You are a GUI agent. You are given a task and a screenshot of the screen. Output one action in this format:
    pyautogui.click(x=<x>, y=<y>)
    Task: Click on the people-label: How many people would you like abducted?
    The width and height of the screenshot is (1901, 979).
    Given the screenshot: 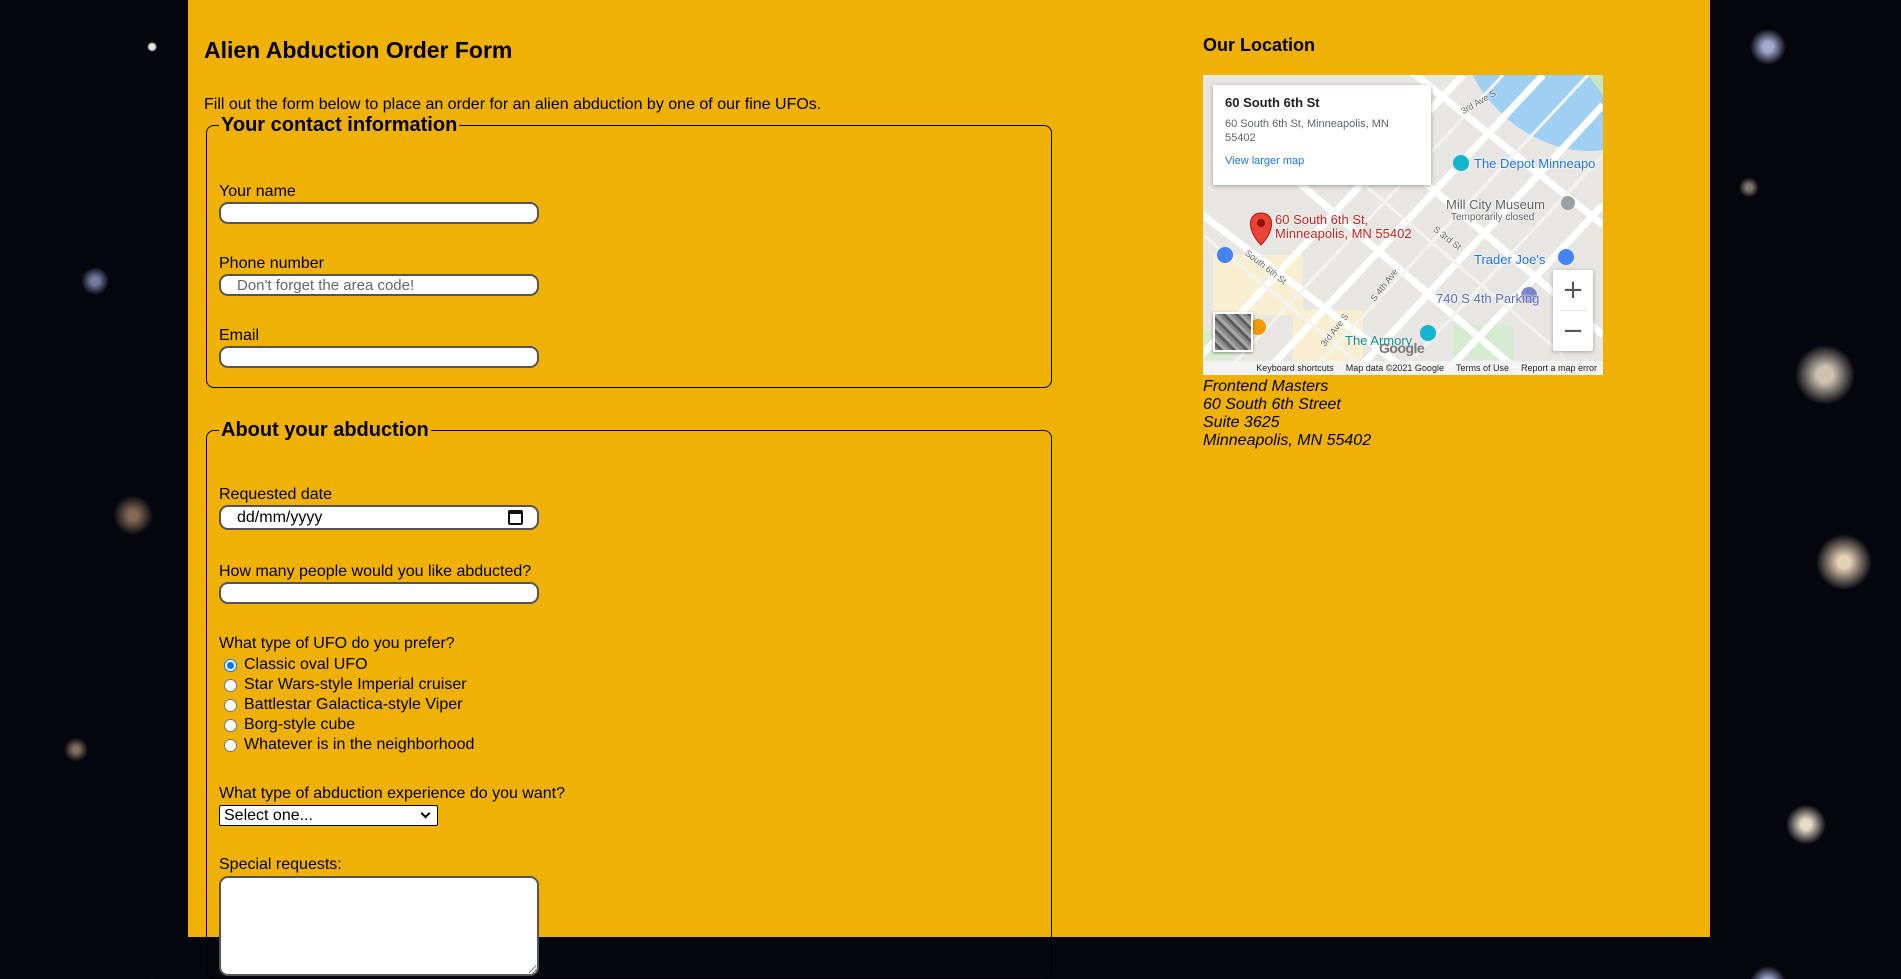 What is the action you would take?
    pyautogui.click(x=375, y=571)
    